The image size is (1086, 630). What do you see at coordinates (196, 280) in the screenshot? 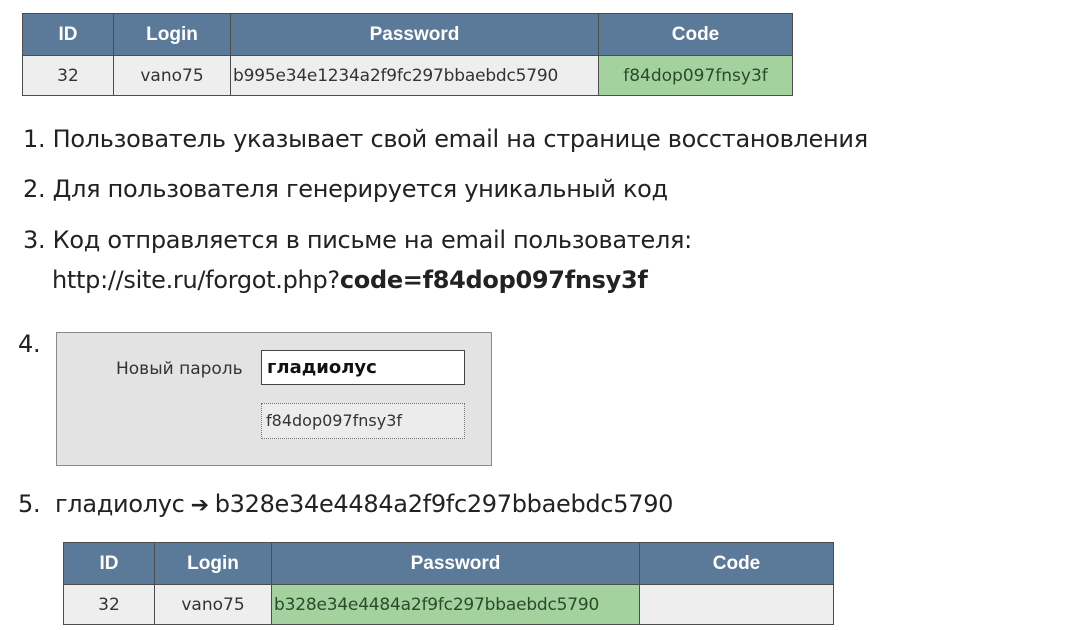
I see `reset-link-prefix: http://site.ru/forgot.php?` at bounding box center [196, 280].